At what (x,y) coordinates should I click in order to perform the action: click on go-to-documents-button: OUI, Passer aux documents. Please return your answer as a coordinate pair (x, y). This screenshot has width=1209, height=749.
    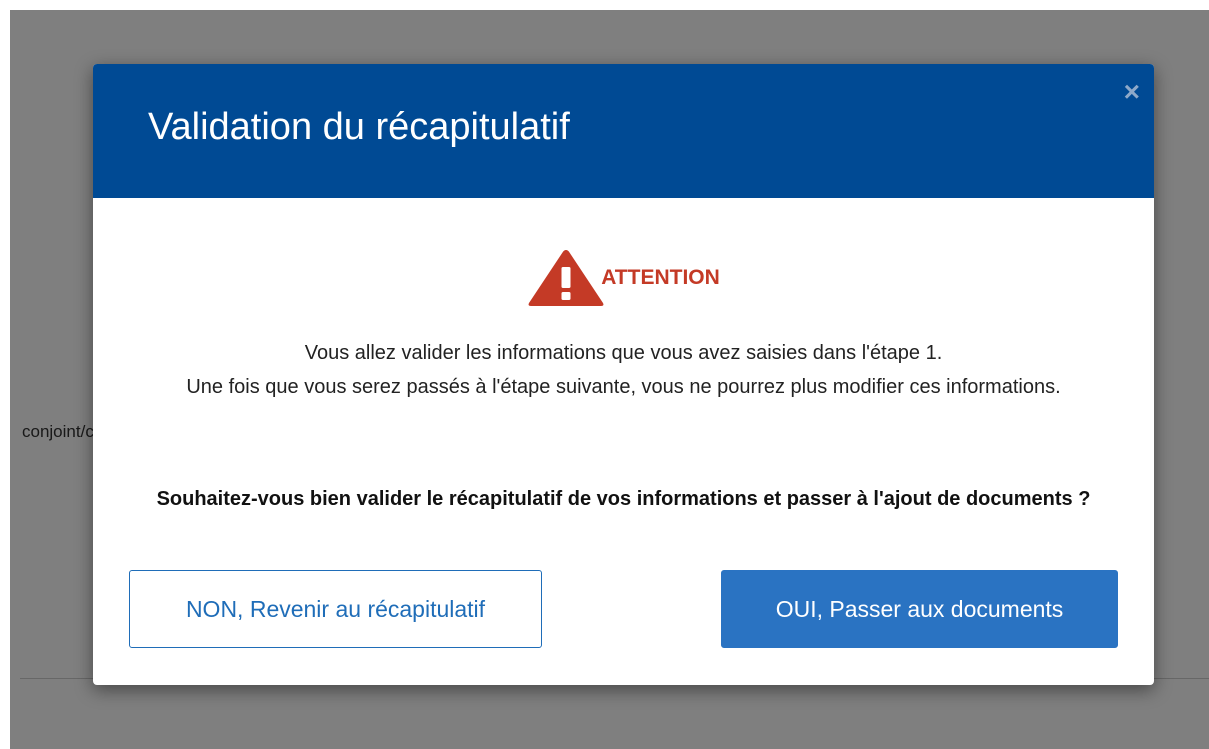
    Looking at the image, I should click on (919, 609).